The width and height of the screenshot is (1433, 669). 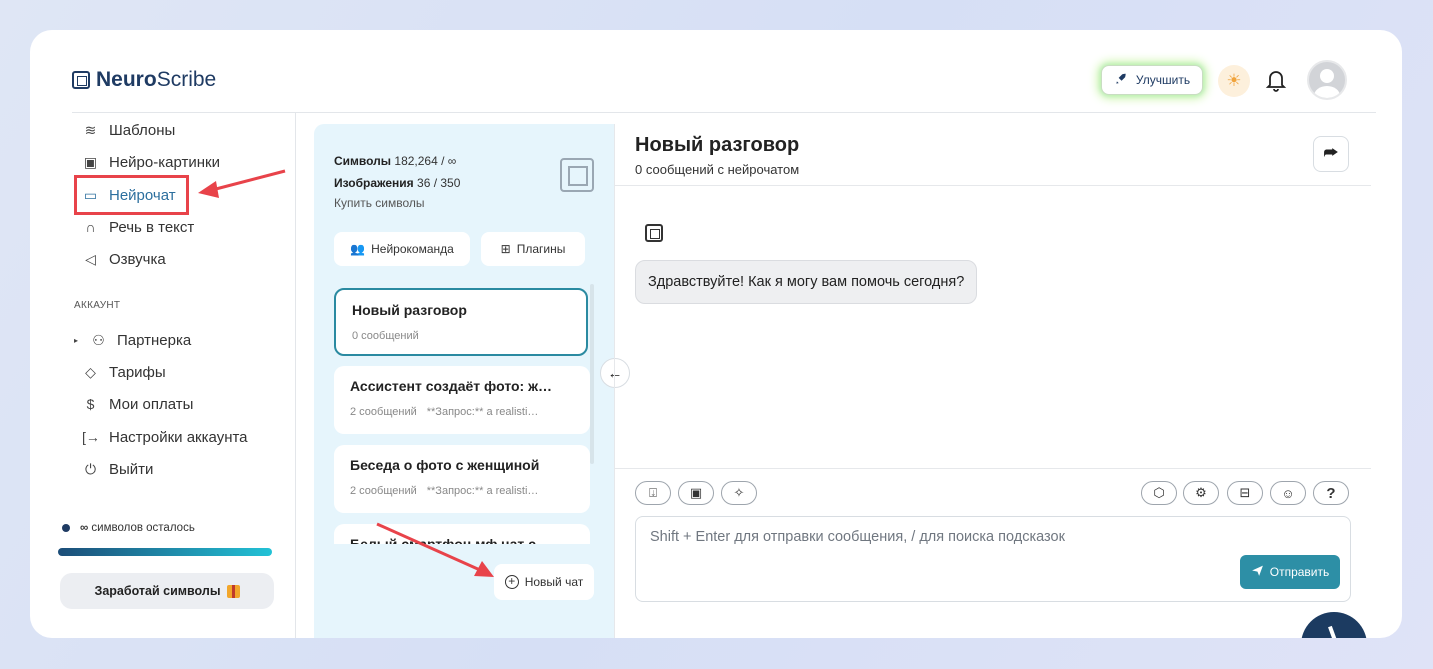 I want to click on neuroteam-button: 👥 Нейрокоманда, so click(x=402, y=249).